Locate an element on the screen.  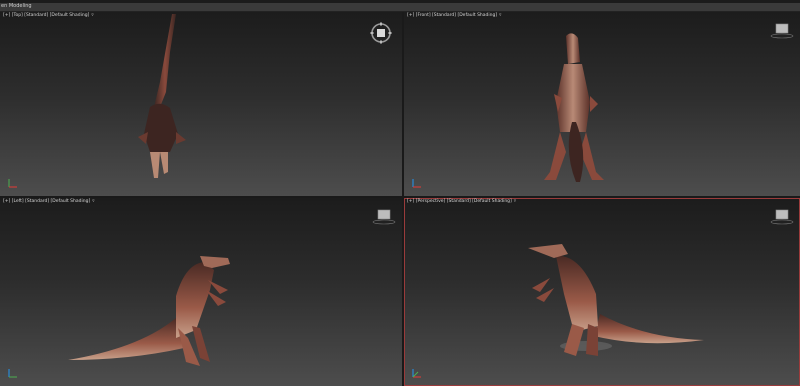
model-left-view is located at coordinates (149, 311).